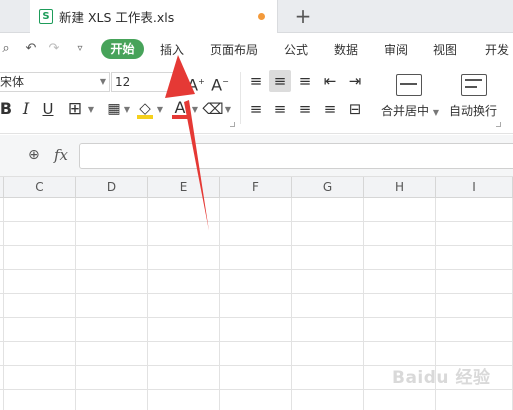 The height and width of the screenshot is (410, 513). What do you see at coordinates (405, 110) in the screenshot?
I see `merge-center-label: 合并居中` at bounding box center [405, 110].